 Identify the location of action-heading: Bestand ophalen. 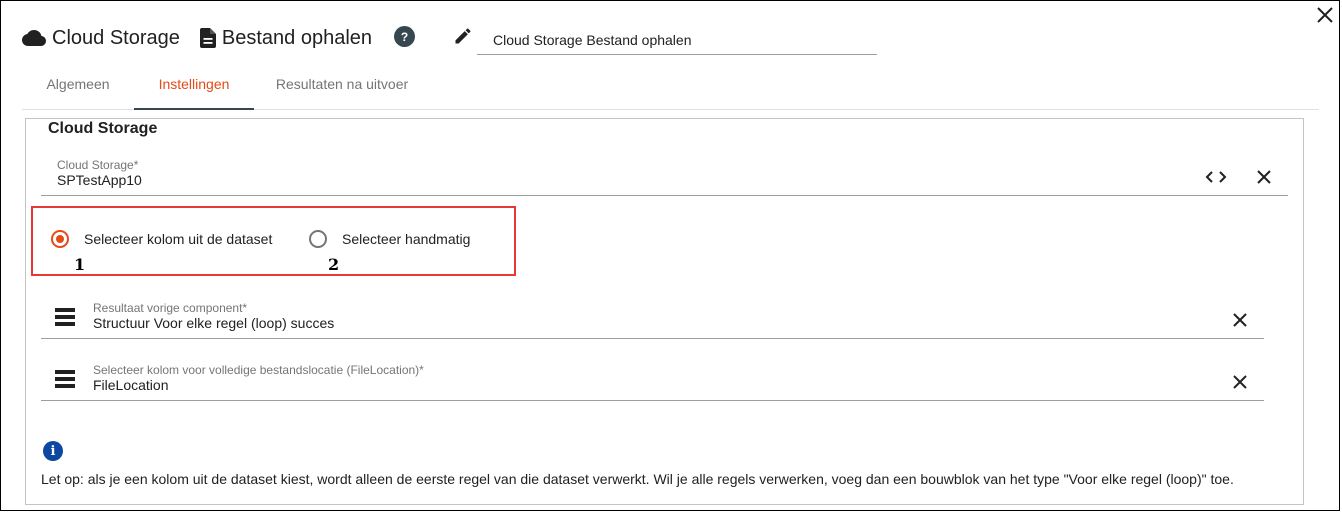
(286, 38).